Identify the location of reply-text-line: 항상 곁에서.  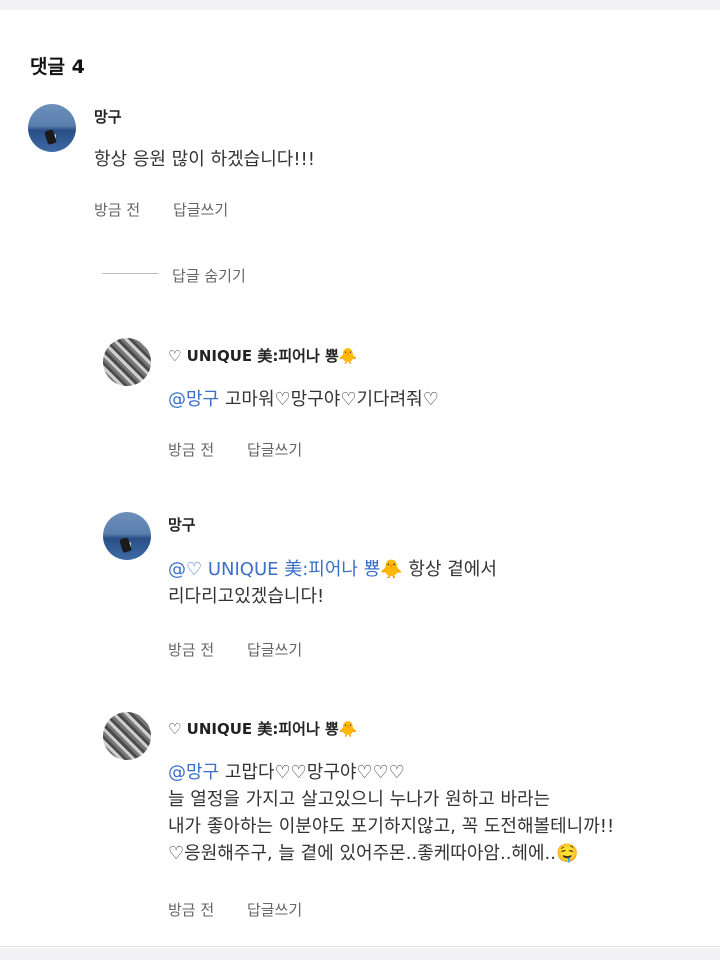
(449, 569).